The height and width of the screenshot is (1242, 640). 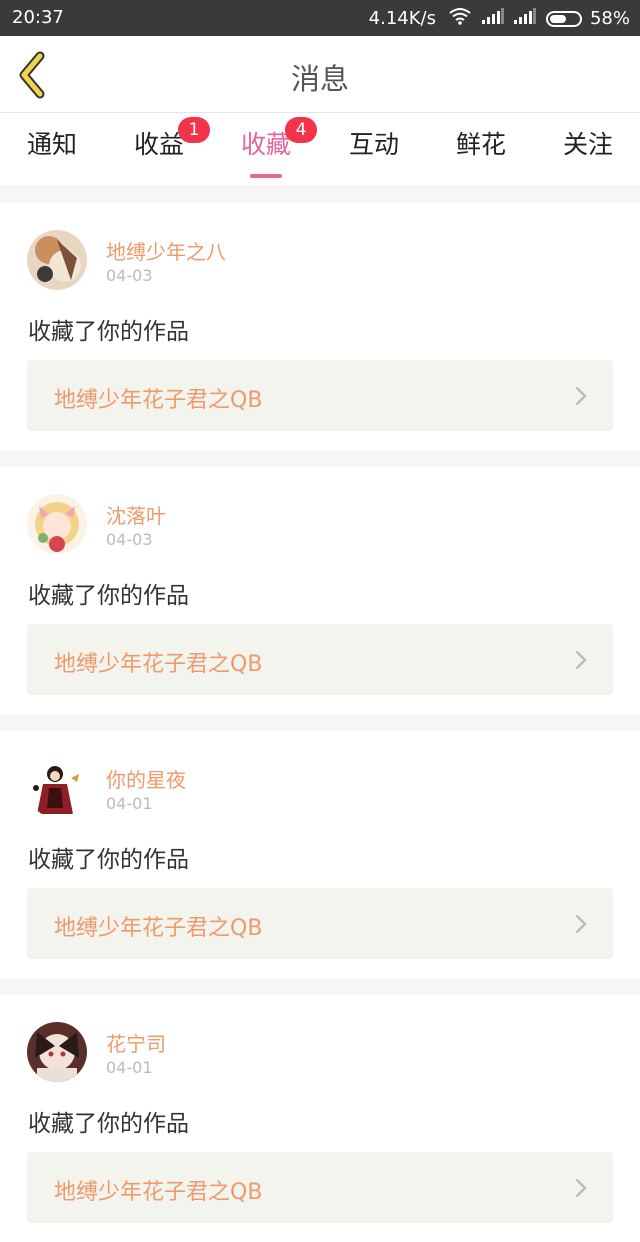 I want to click on tab-label: 鲜花, so click(x=480, y=144).